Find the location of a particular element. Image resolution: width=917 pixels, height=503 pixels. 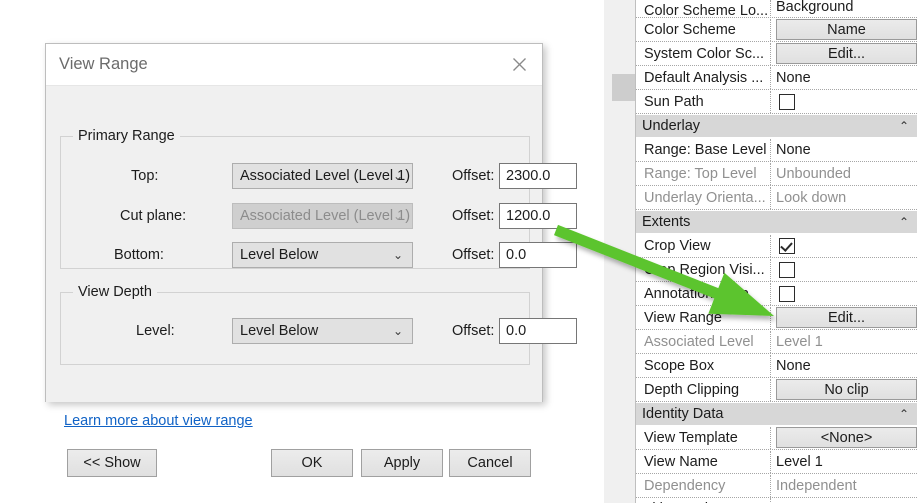

property-section-header: Identity Data ⌃ is located at coordinates (776, 414).